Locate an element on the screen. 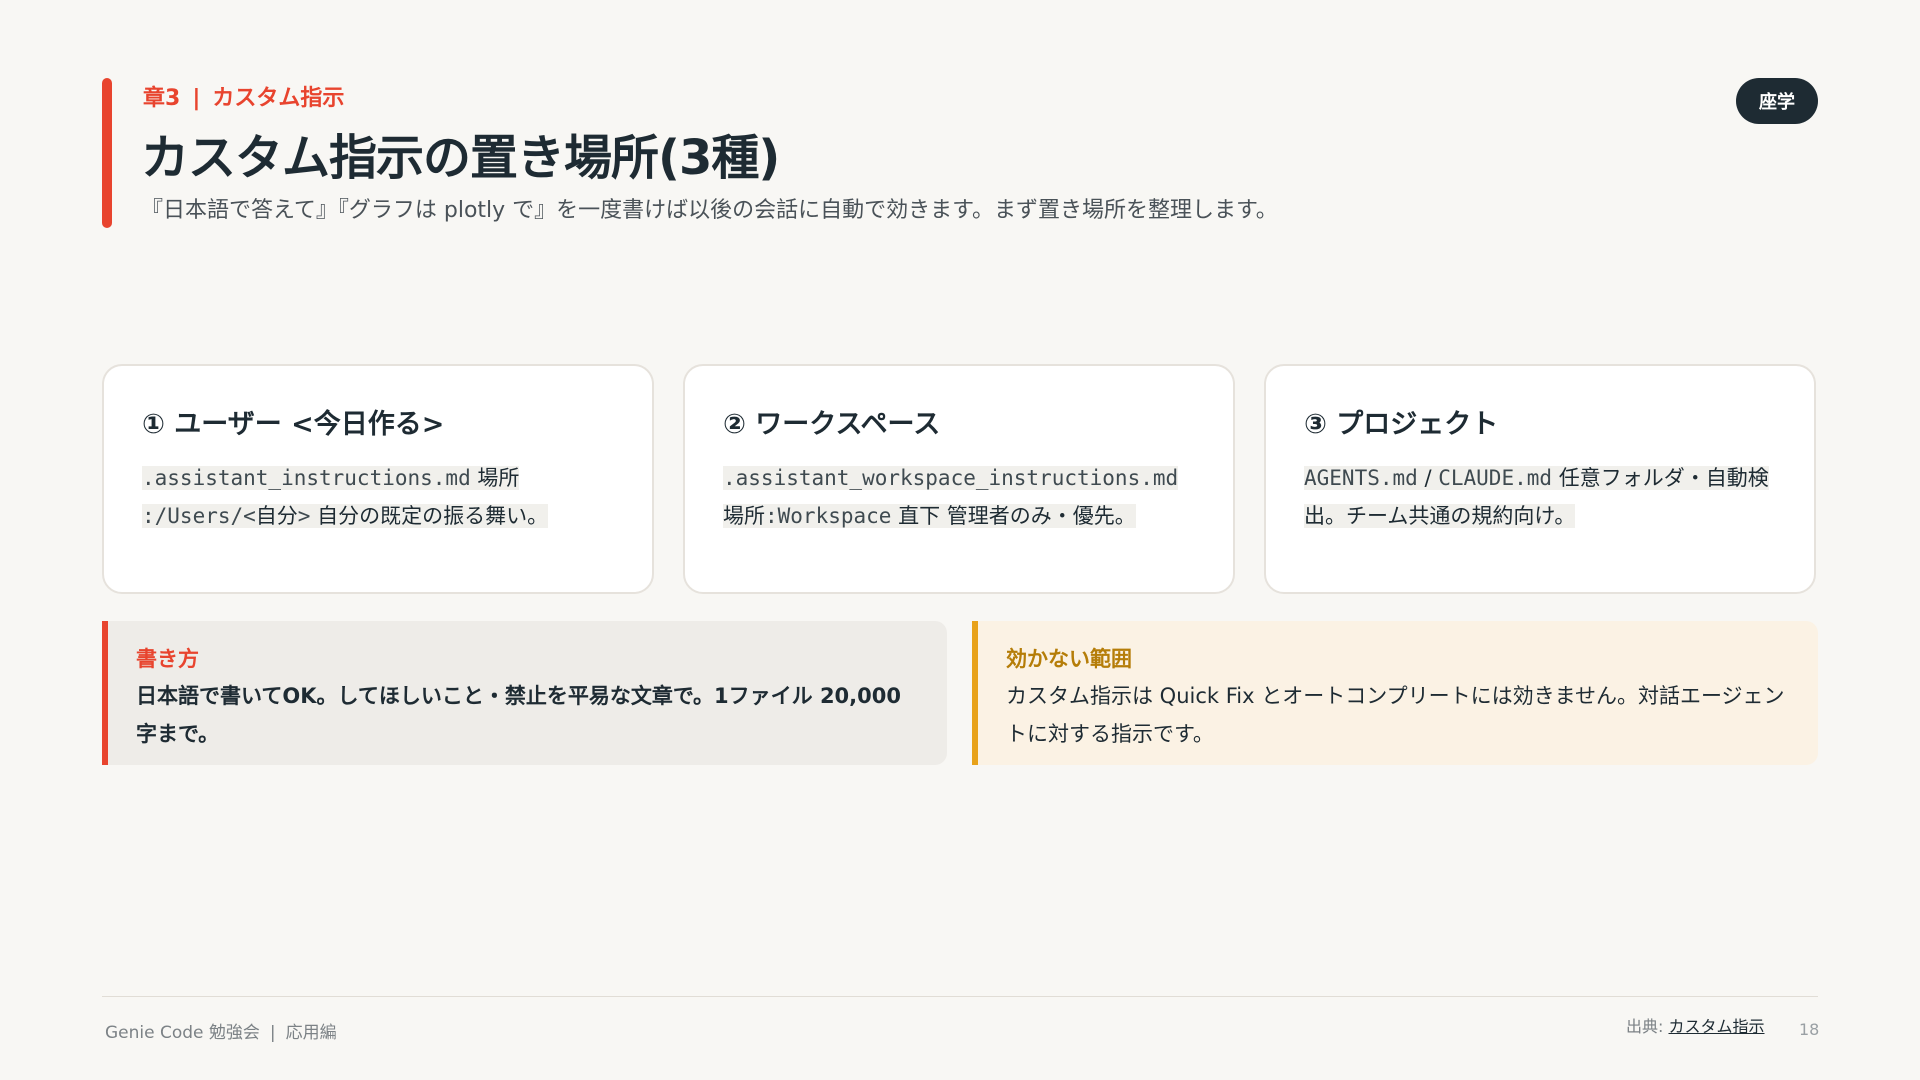 The image size is (1920, 1080). card-workspace-location-label: 場所 is located at coordinates (744, 516).